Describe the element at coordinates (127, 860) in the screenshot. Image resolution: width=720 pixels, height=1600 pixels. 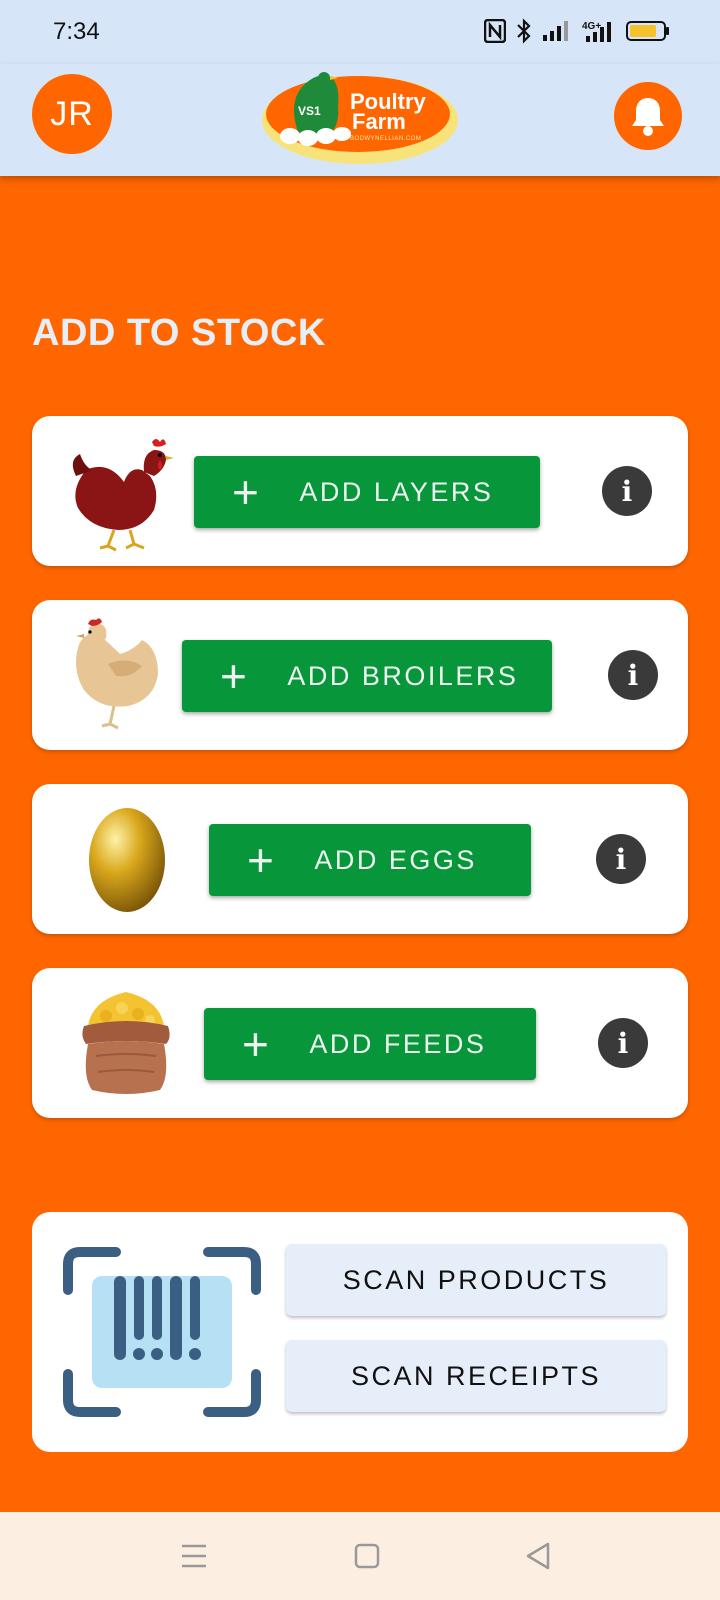
I see `golden-egg-icon` at that location.